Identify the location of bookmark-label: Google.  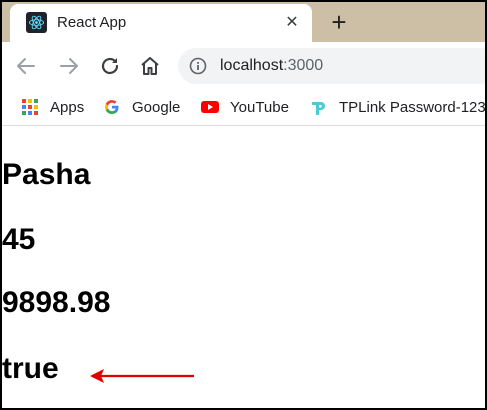
(156, 107).